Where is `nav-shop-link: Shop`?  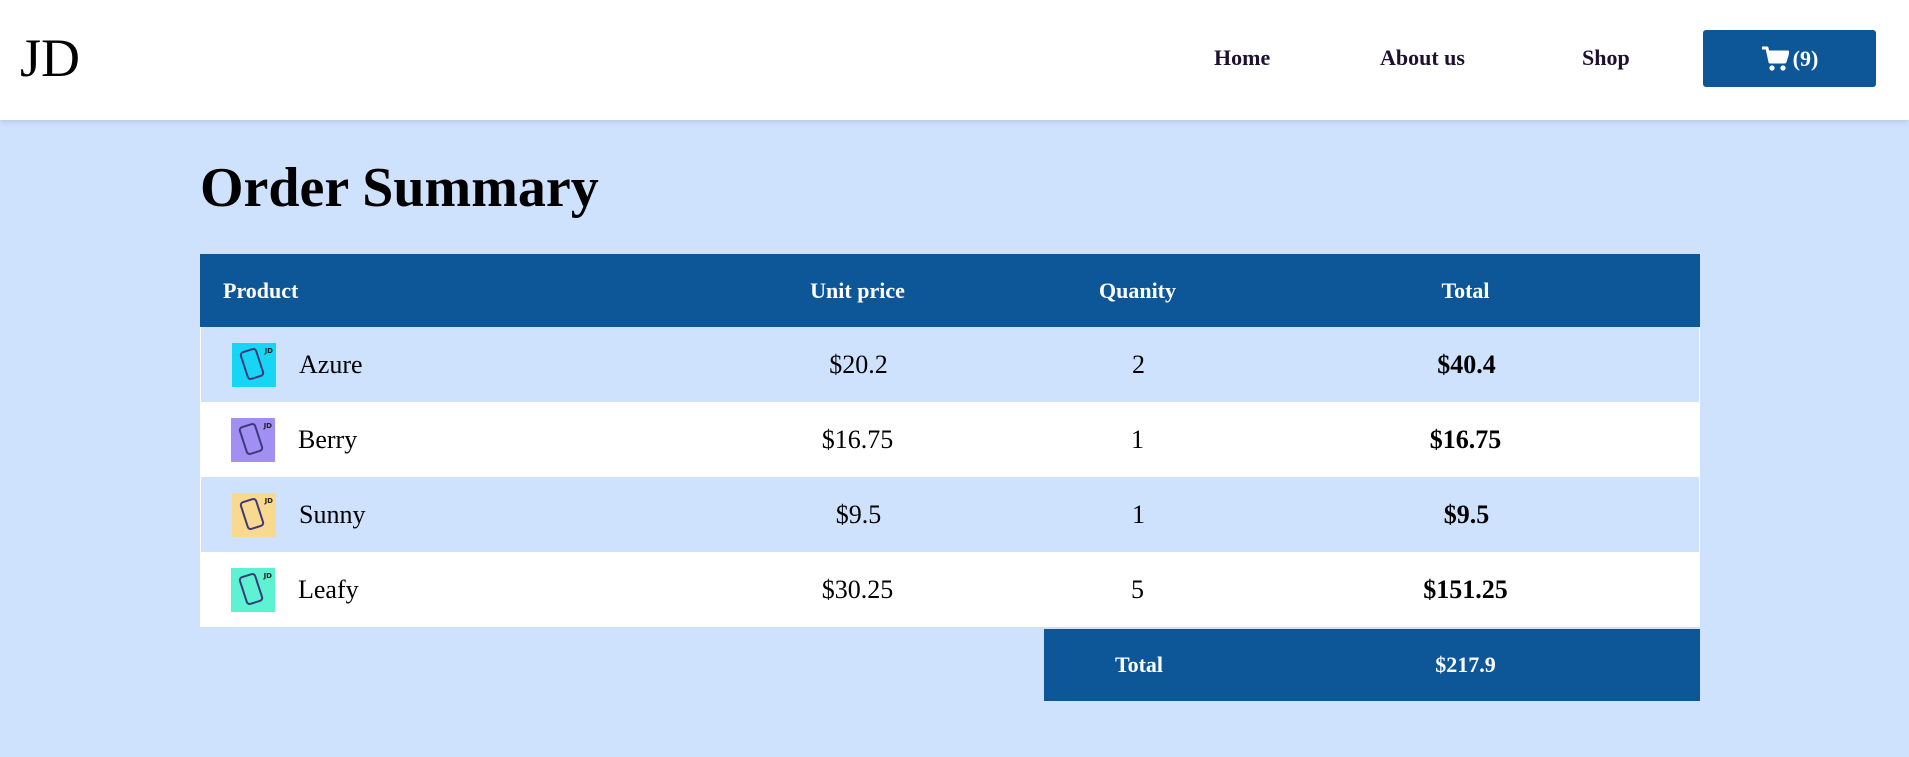
nav-shop-link: Shop is located at coordinates (1606, 58).